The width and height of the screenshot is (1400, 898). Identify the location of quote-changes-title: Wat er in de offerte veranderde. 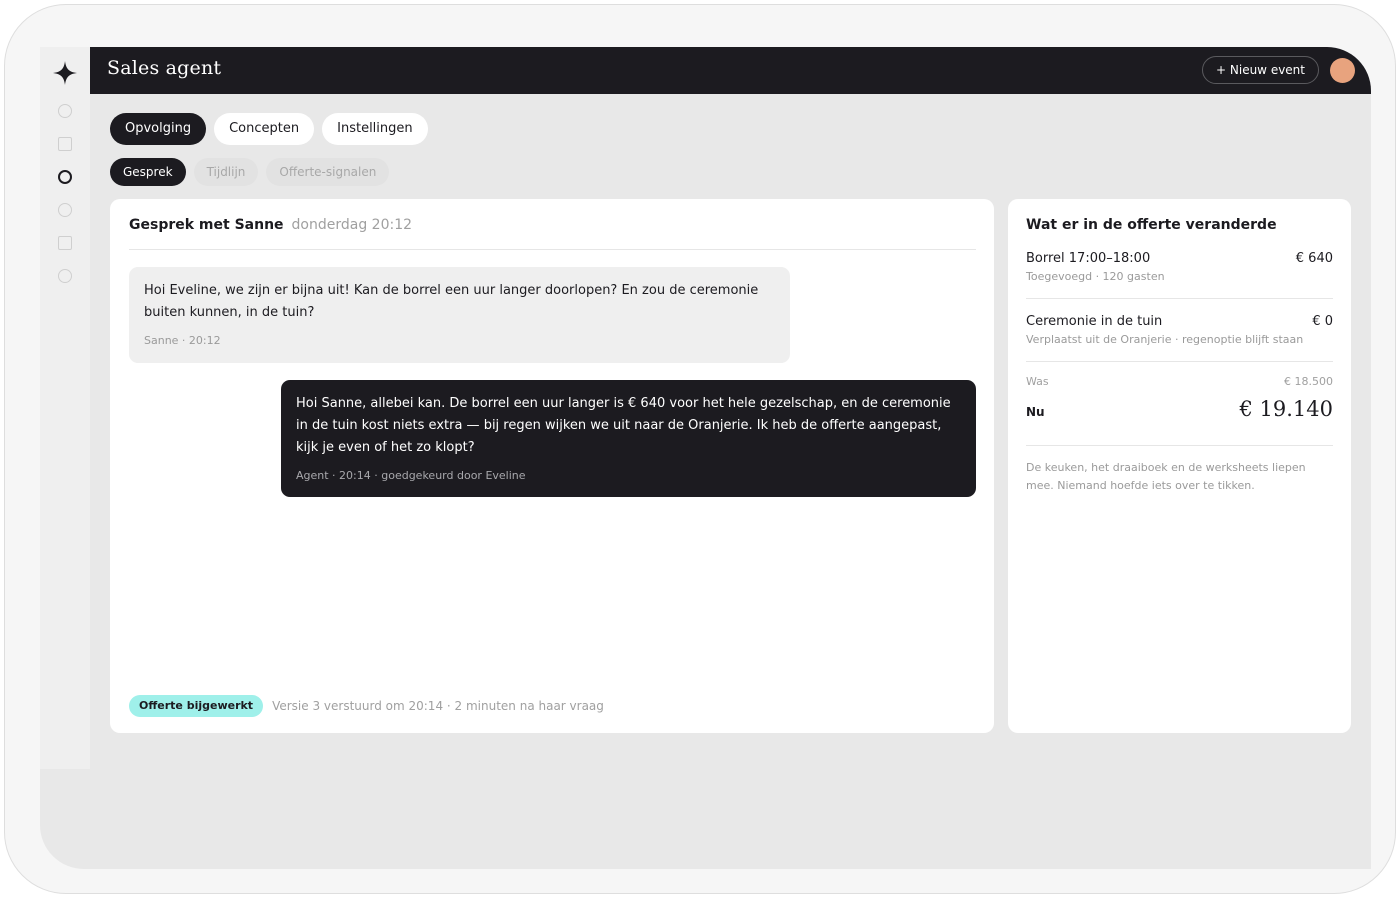
(1151, 225).